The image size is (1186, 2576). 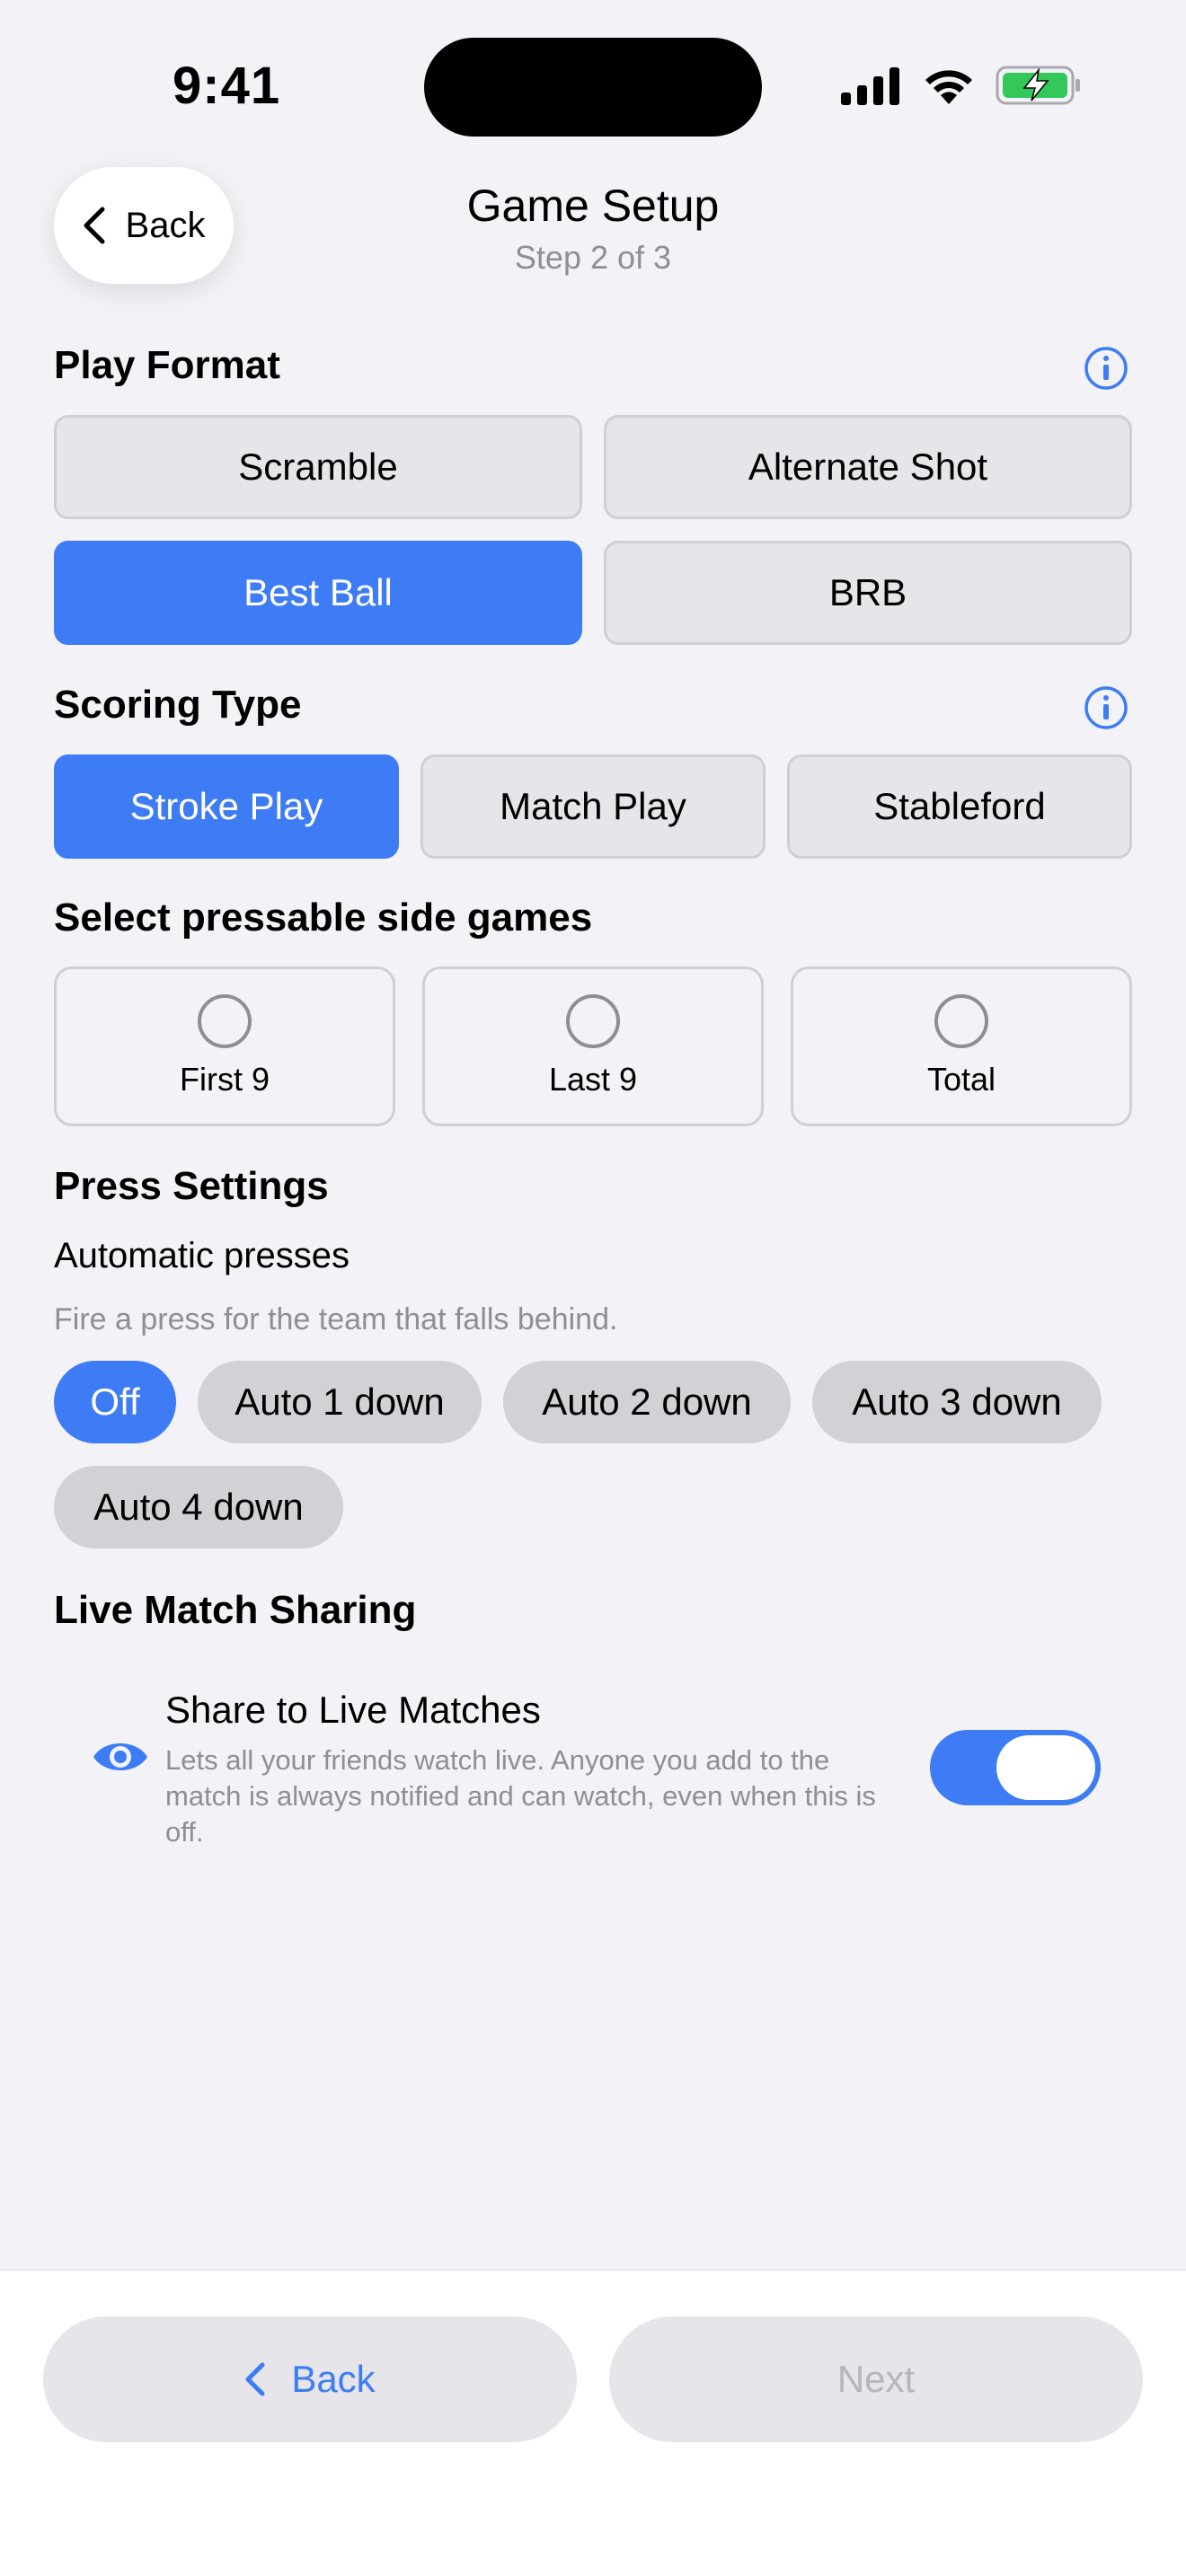 I want to click on press-option-auto-2-down: Auto 2 down, so click(x=647, y=1402).